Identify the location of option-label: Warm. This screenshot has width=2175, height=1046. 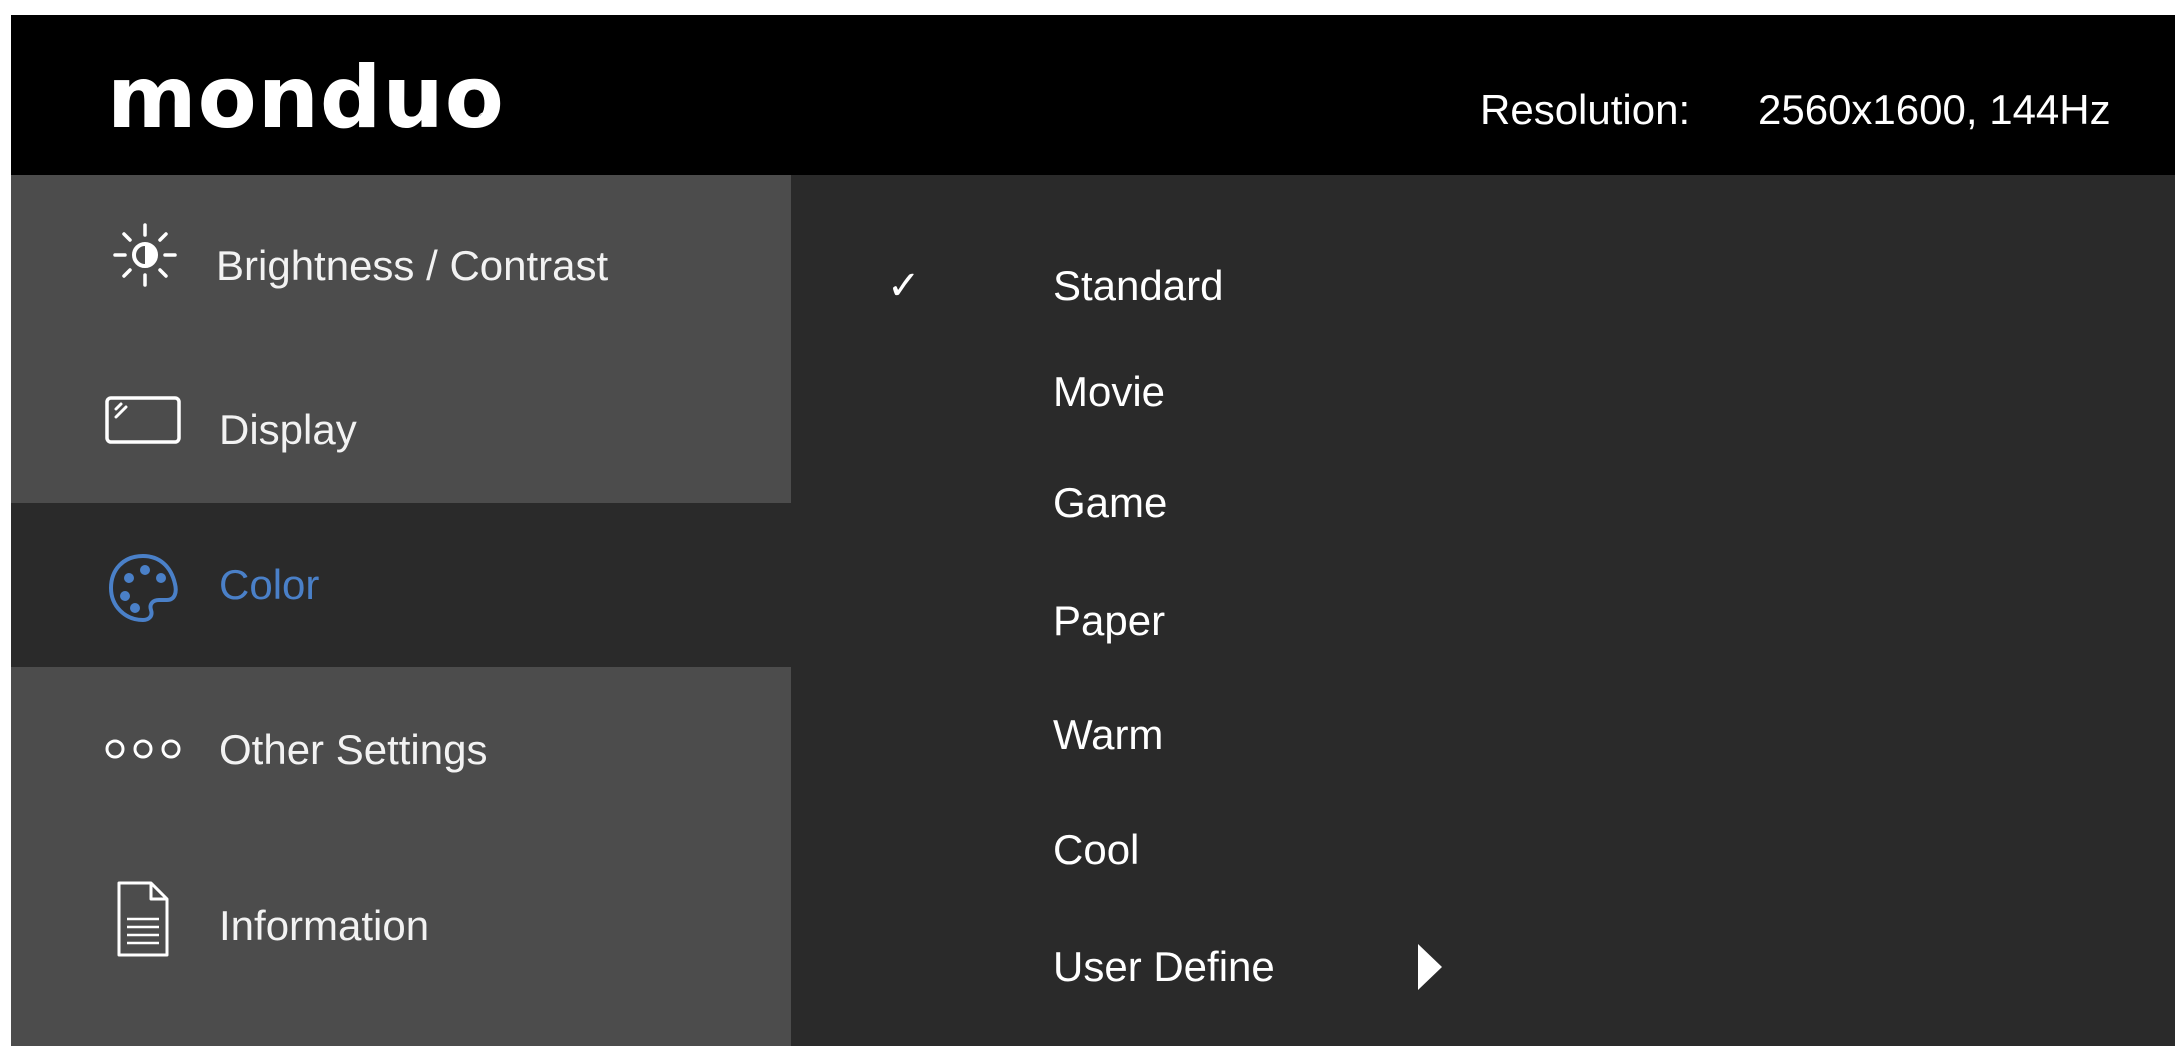
(1108, 734).